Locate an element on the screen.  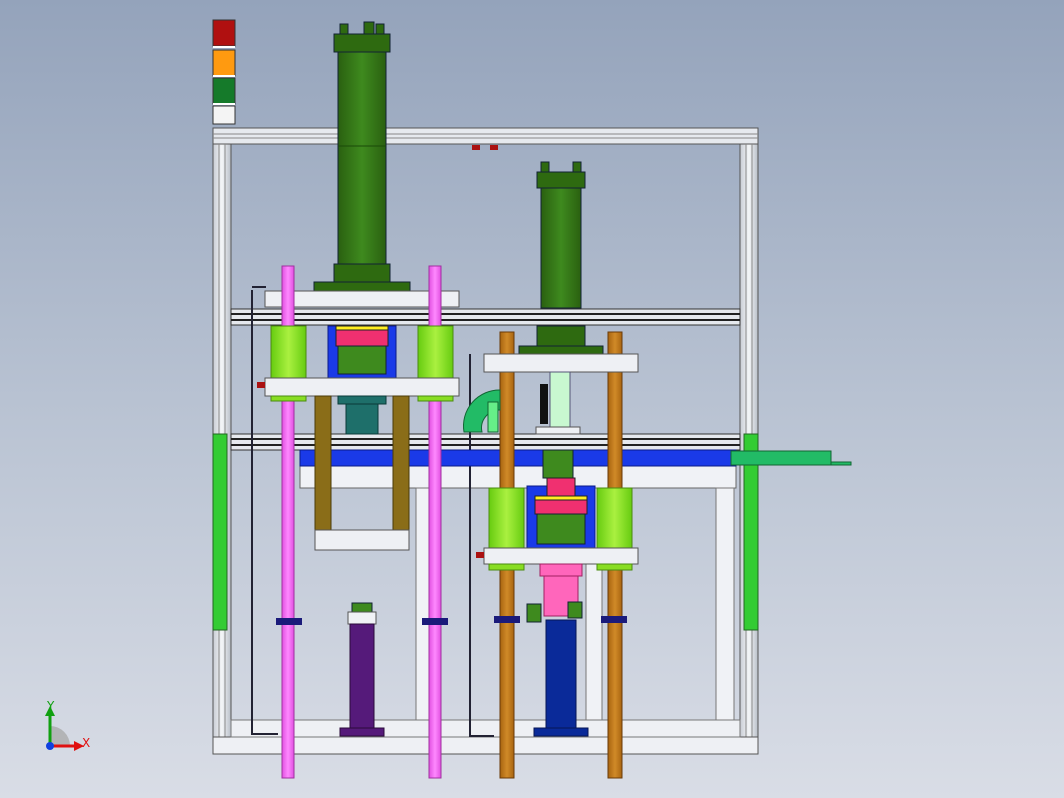
lower-mid-beam is located at coordinates (485, 442).